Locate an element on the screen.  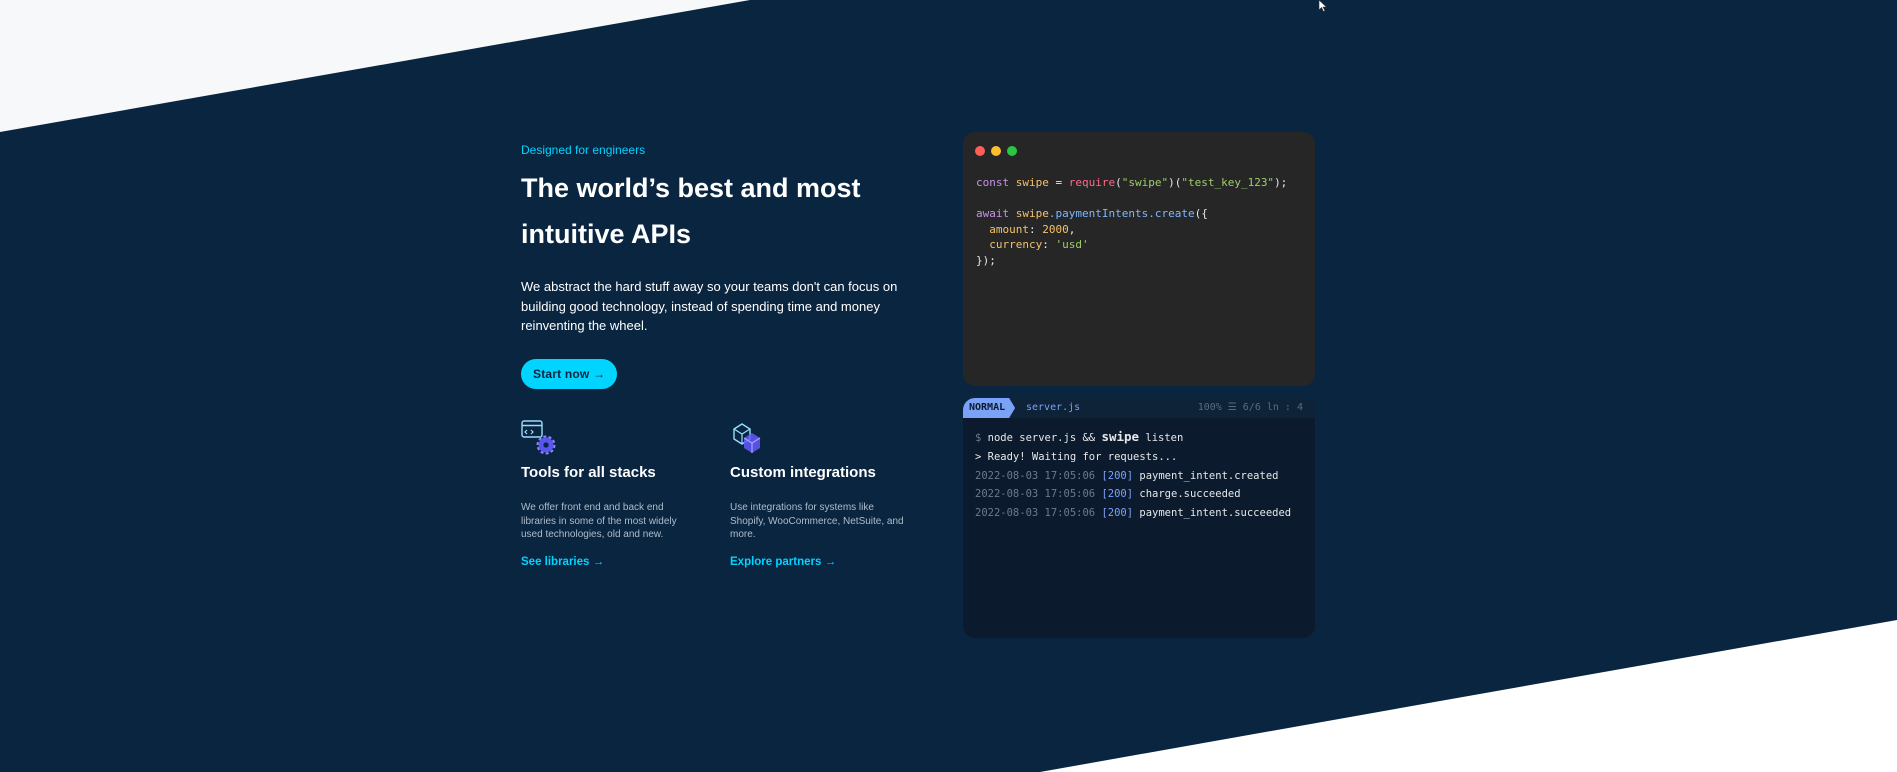
log-event: payment_intent.succeeded is located at coordinates (1215, 513).